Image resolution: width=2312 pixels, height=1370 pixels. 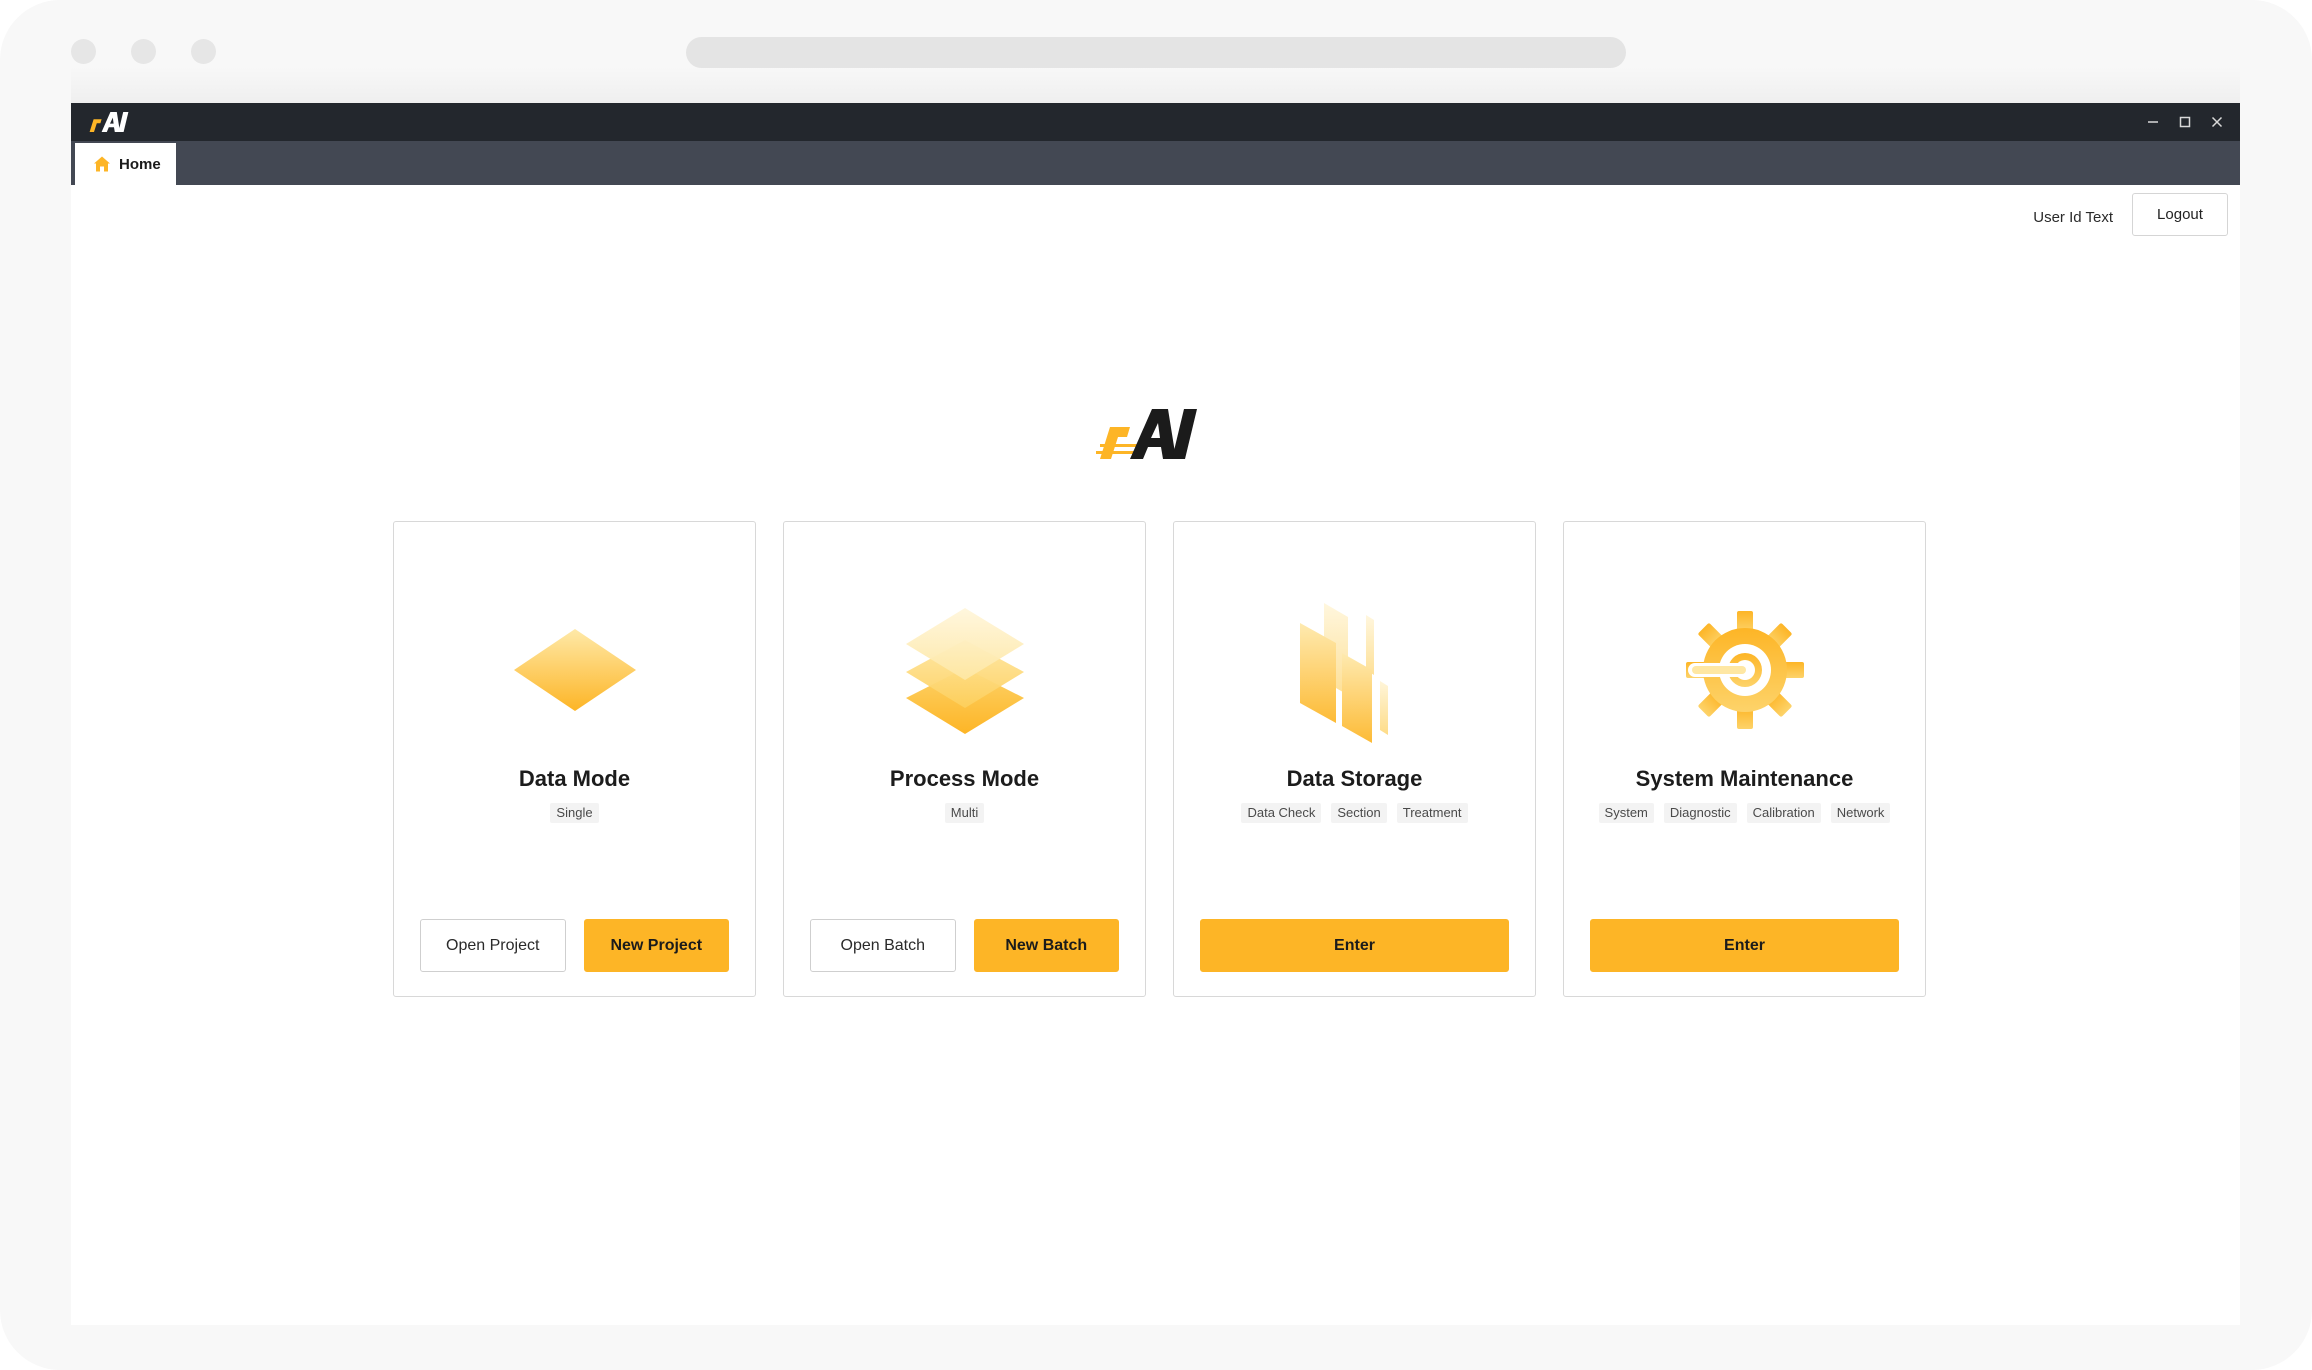 What do you see at coordinates (964, 759) in the screenshot?
I see `card-process-mode: Process Mode Multi Open Batch New Batch` at bounding box center [964, 759].